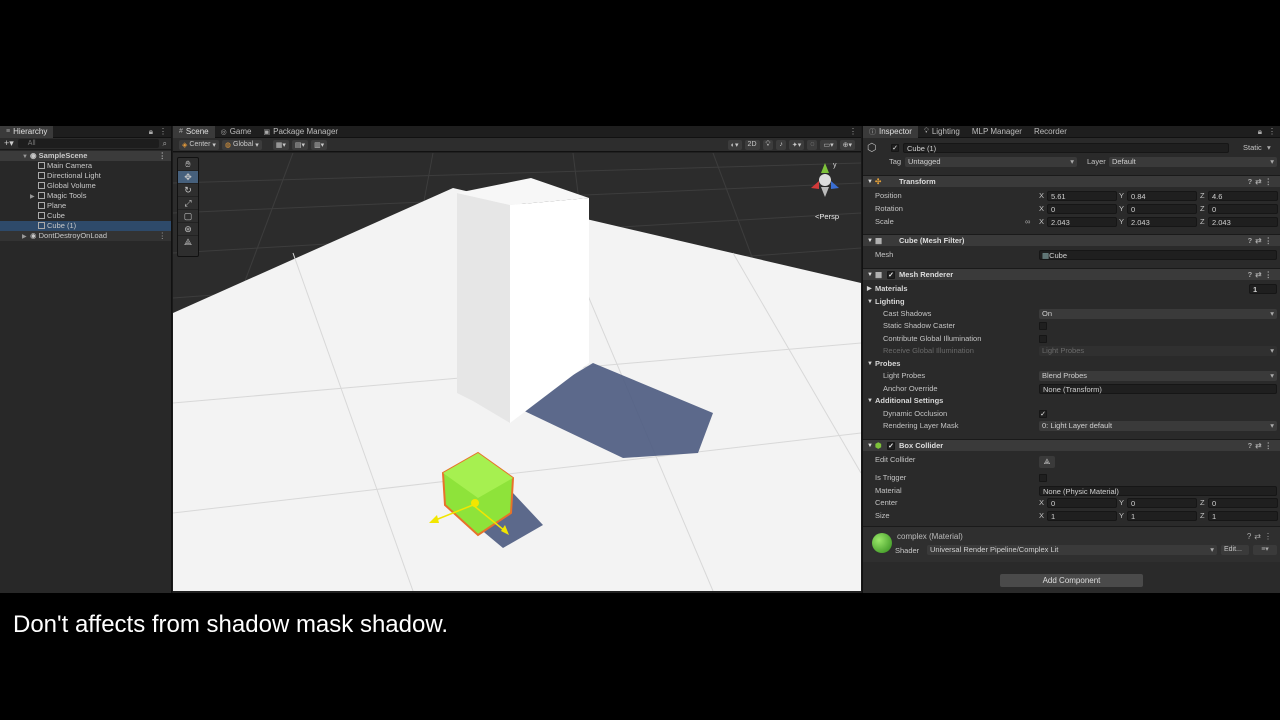 This screenshot has height=720, width=1280. What do you see at coordinates (88, 143) in the screenshot?
I see `hierarchy-search-input: All` at bounding box center [88, 143].